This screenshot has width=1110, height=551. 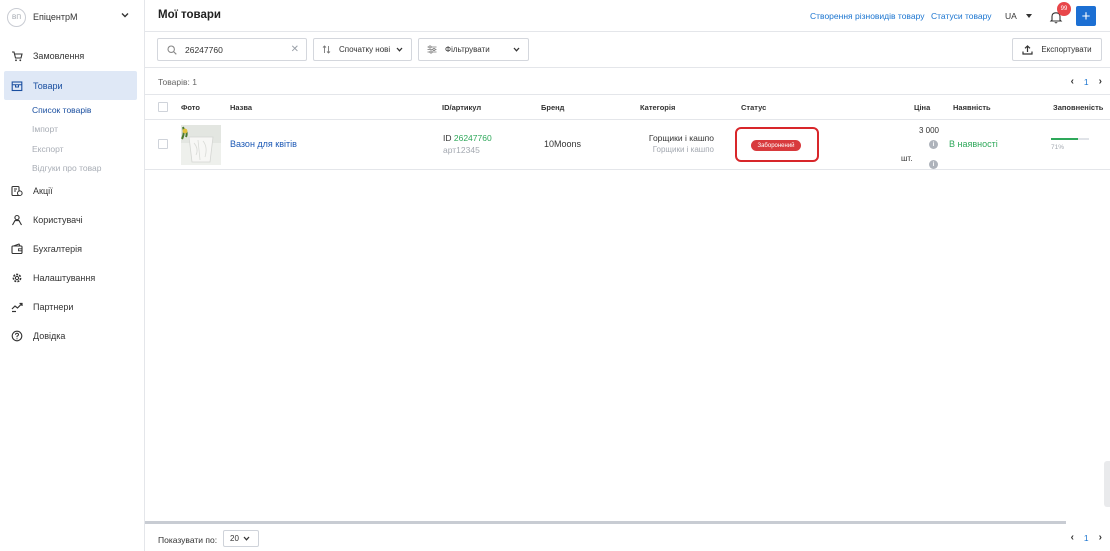 I want to click on export-label: Експортувати, so click(x=1066, y=49).